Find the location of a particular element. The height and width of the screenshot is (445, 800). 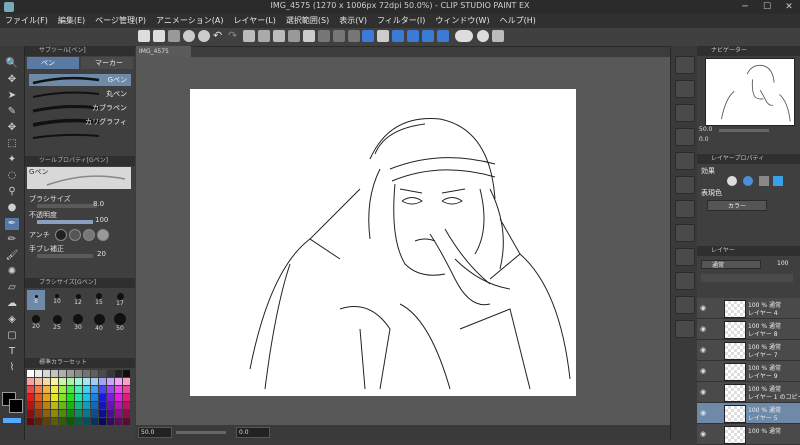

close-button: ✕ is located at coordinates (789, 7).